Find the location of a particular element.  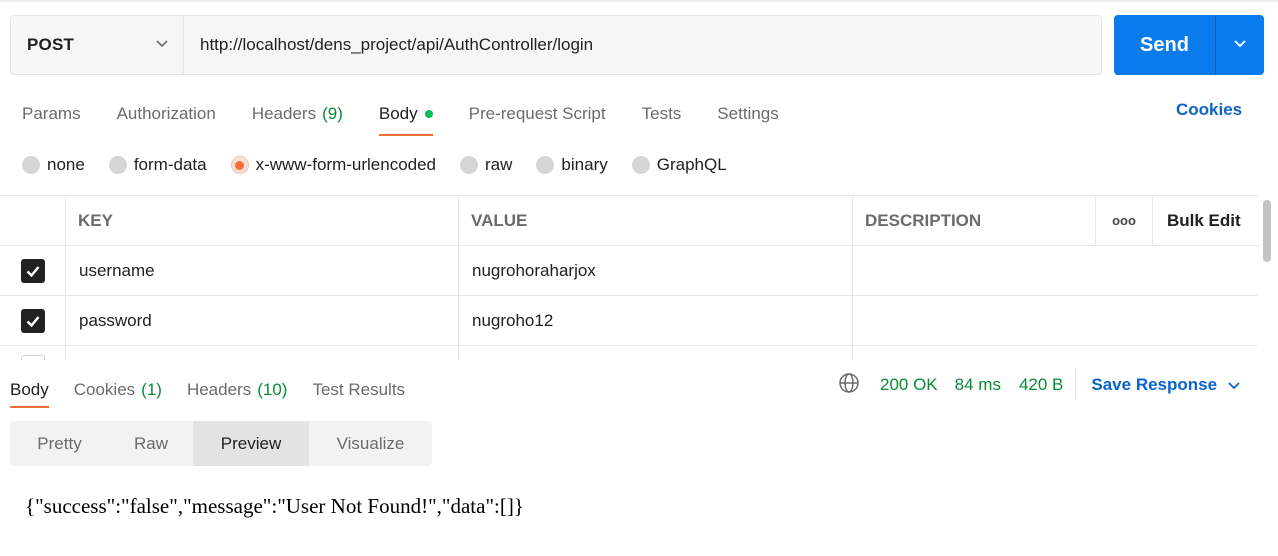

tab-params: Params is located at coordinates (51, 114).